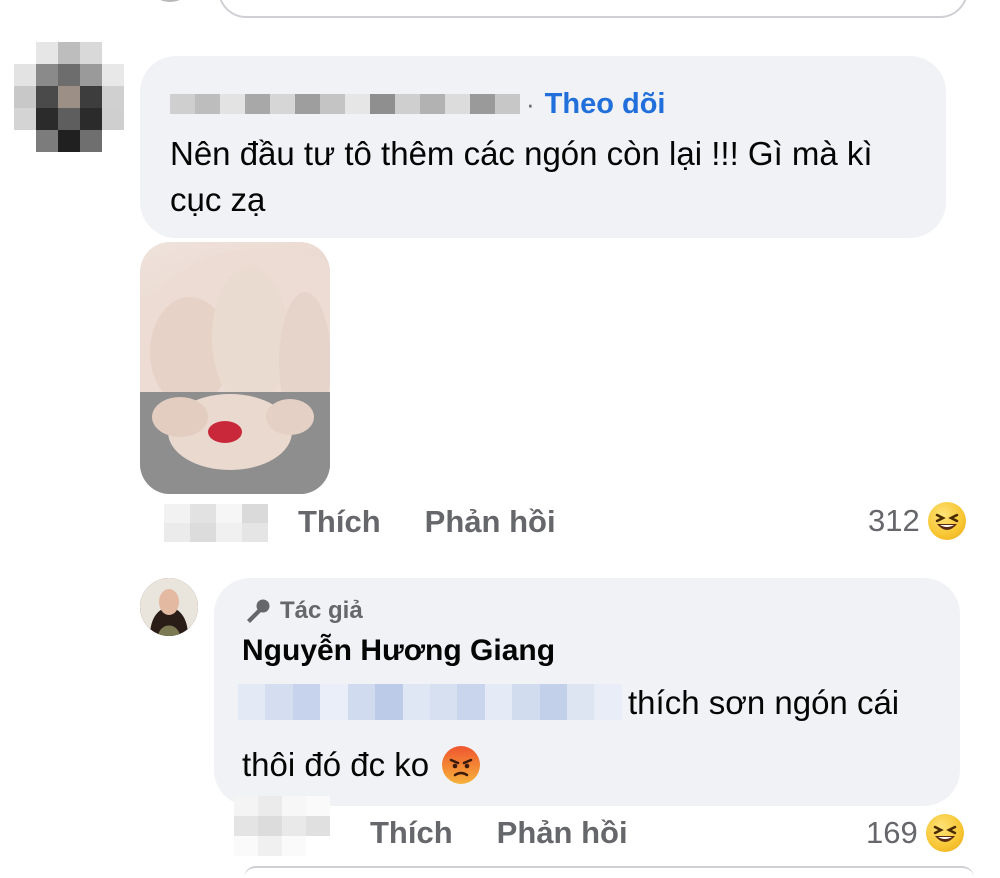 The image size is (1000, 878). What do you see at coordinates (894, 520) in the screenshot?
I see `reaction-count: 312` at bounding box center [894, 520].